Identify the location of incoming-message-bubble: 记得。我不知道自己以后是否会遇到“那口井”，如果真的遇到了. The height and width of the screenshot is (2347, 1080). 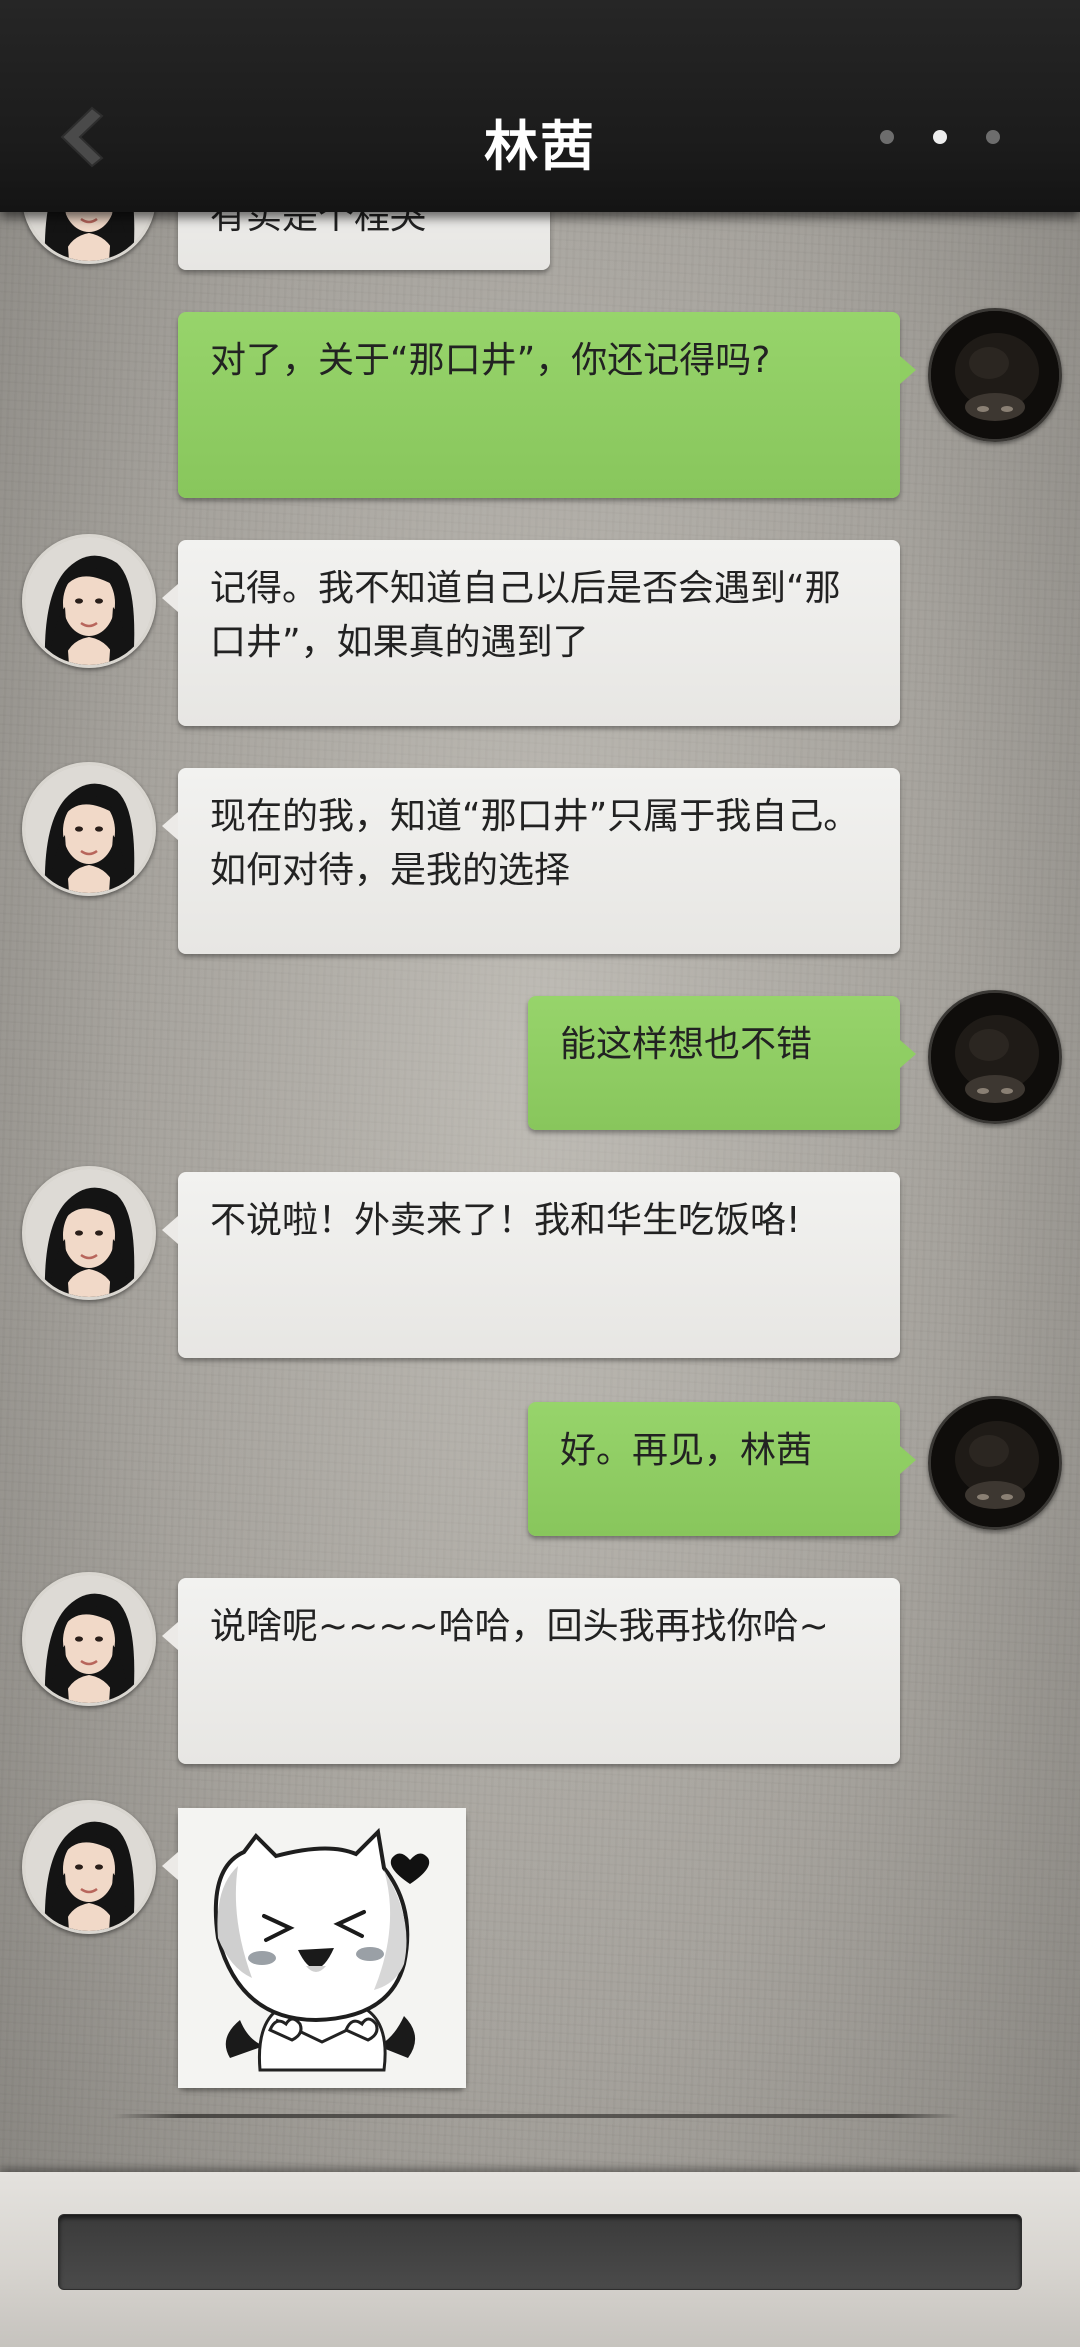
(531, 633).